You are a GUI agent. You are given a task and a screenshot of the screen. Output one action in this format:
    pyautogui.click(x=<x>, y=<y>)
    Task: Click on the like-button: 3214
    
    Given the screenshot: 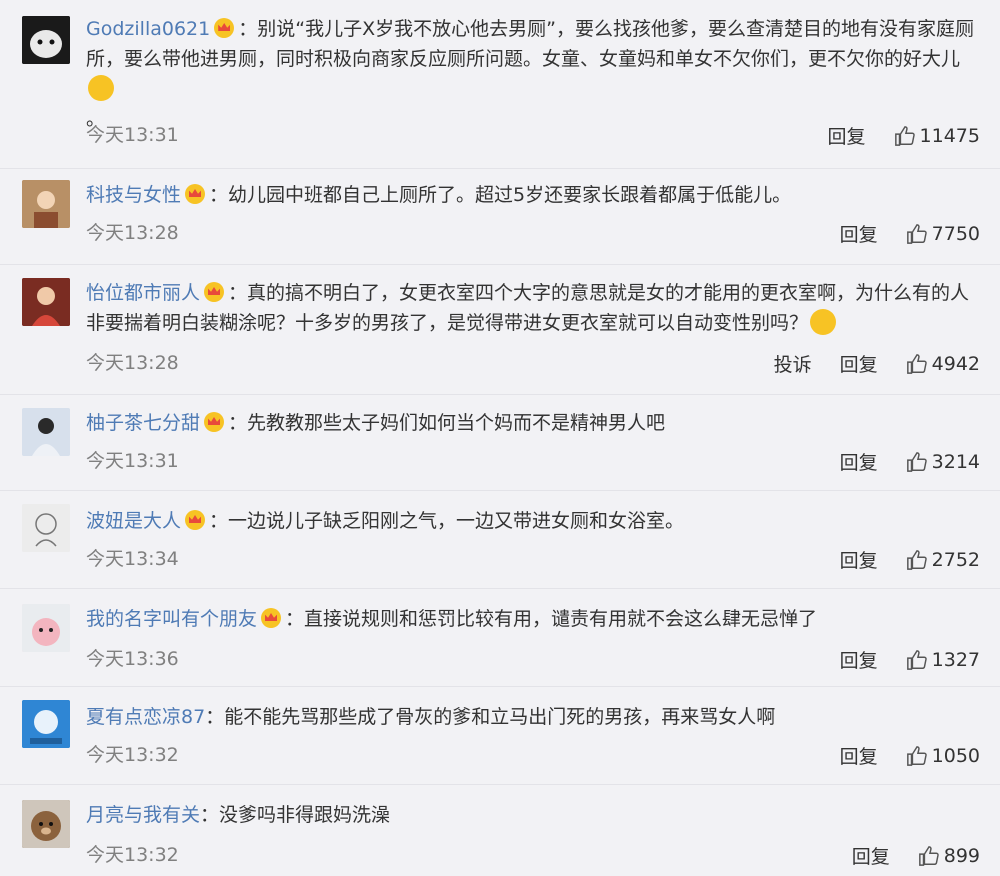 What is the action you would take?
    pyautogui.click(x=943, y=462)
    